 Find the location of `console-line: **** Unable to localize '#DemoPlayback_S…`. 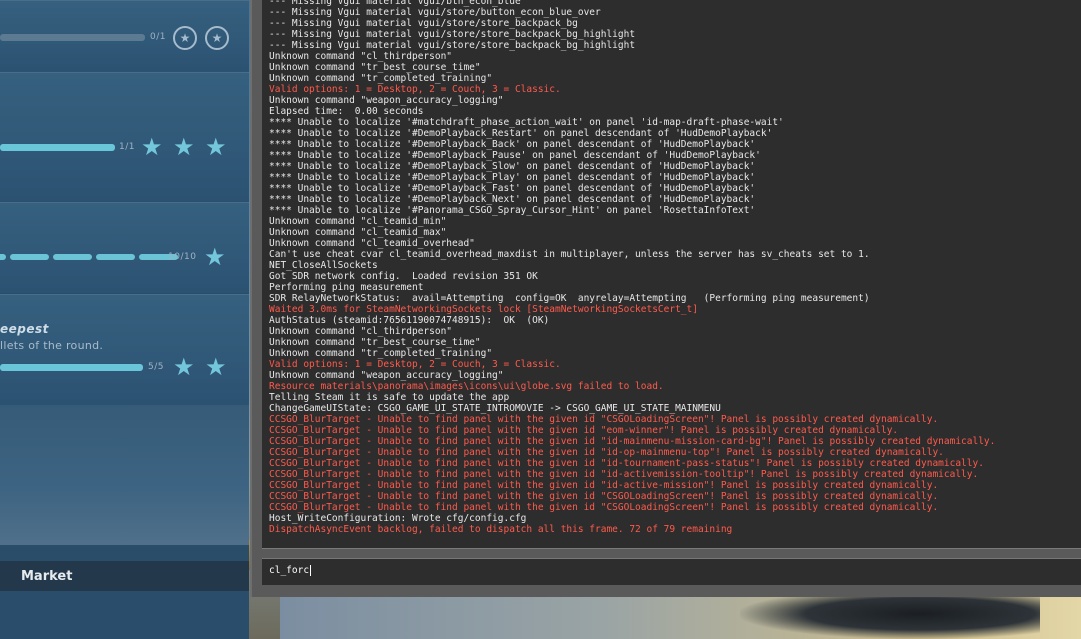

console-line: **** Unable to localize '#DemoPlayback_S… is located at coordinates (512, 166).